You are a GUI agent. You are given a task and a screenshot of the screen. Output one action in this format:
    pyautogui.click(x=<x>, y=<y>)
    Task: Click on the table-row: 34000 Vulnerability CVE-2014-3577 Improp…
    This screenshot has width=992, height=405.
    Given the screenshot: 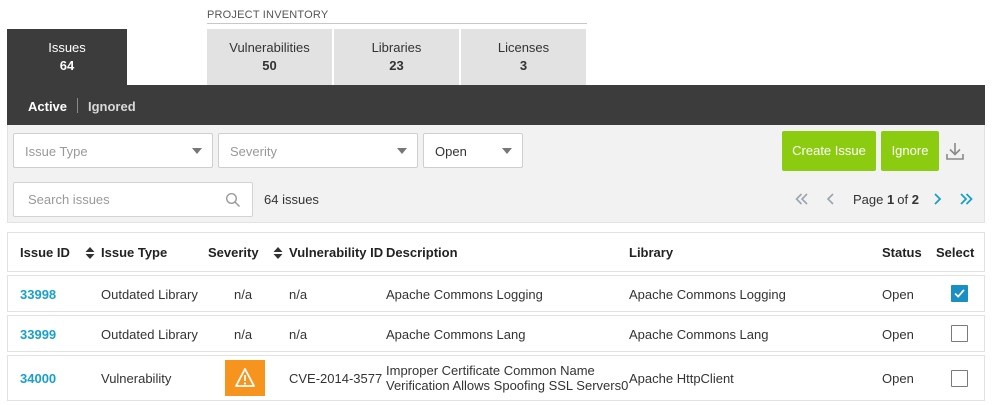 What is the action you would take?
    pyautogui.click(x=496, y=378)
    